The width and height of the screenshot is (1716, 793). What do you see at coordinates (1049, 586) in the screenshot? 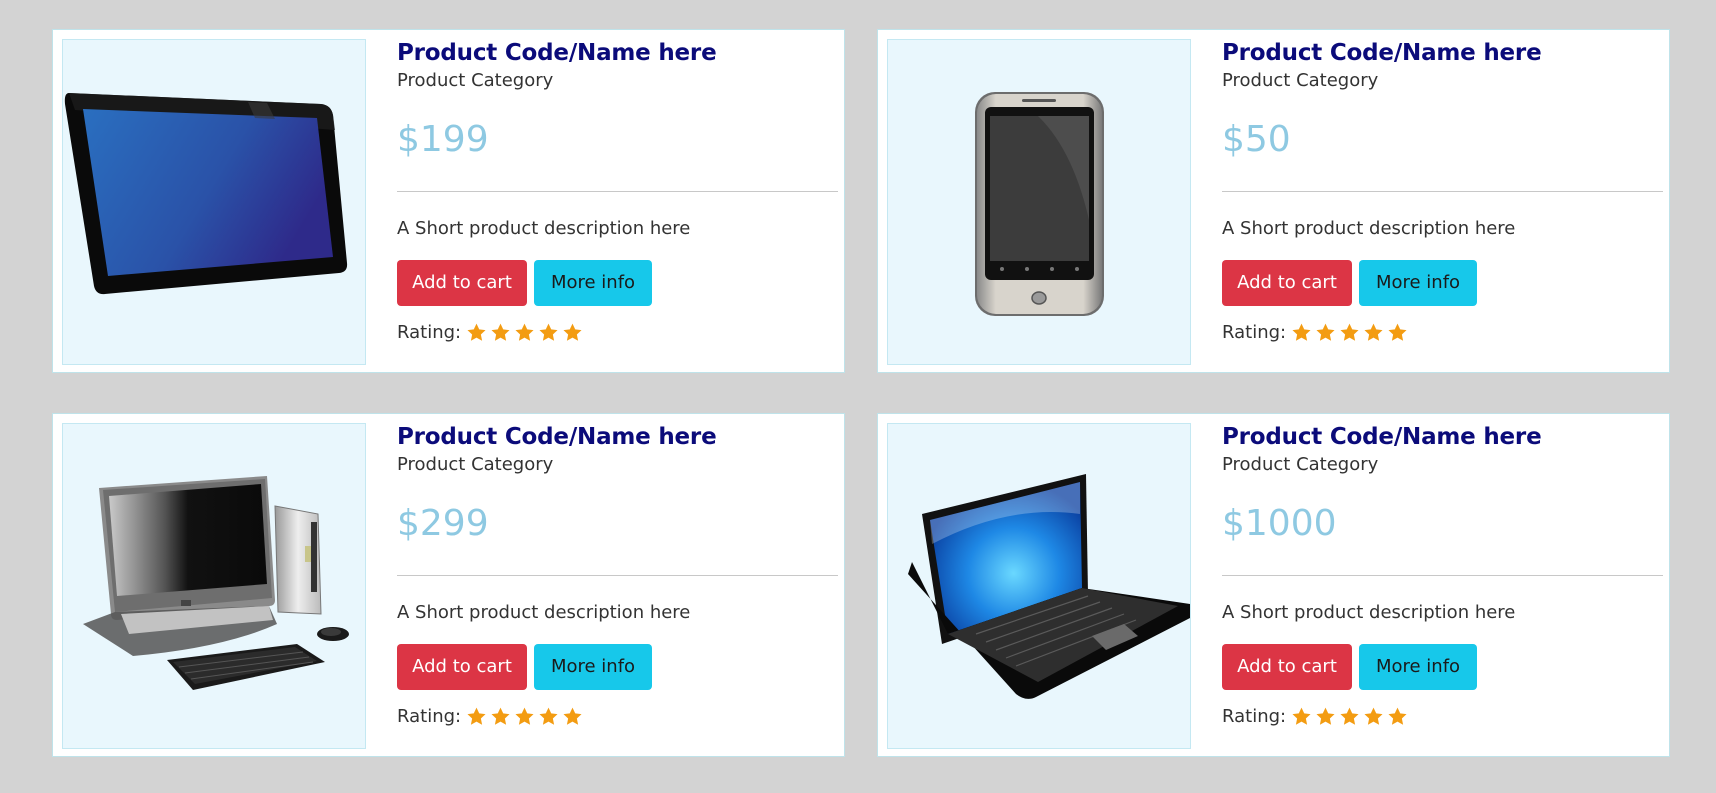
I see `laptop-image` at bounding box center [1049, 586].